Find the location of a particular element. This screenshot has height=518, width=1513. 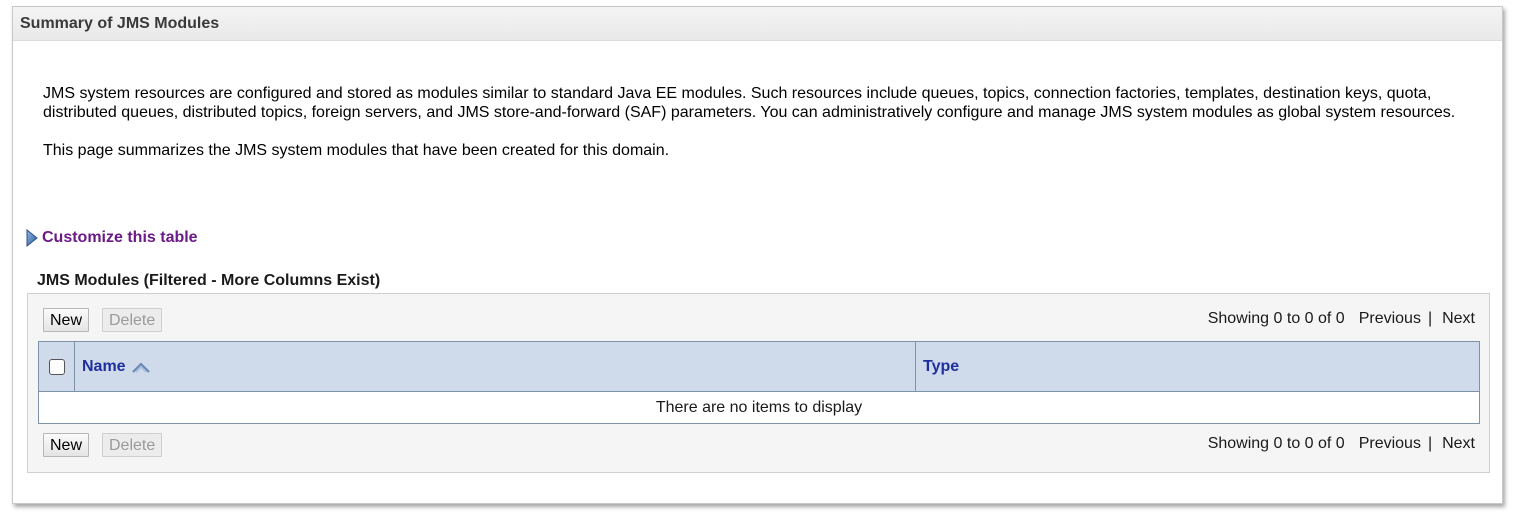

pager-bottom: Showing 0 to 0 of 0 Previous | Next is located at coordinates (1341, 444).